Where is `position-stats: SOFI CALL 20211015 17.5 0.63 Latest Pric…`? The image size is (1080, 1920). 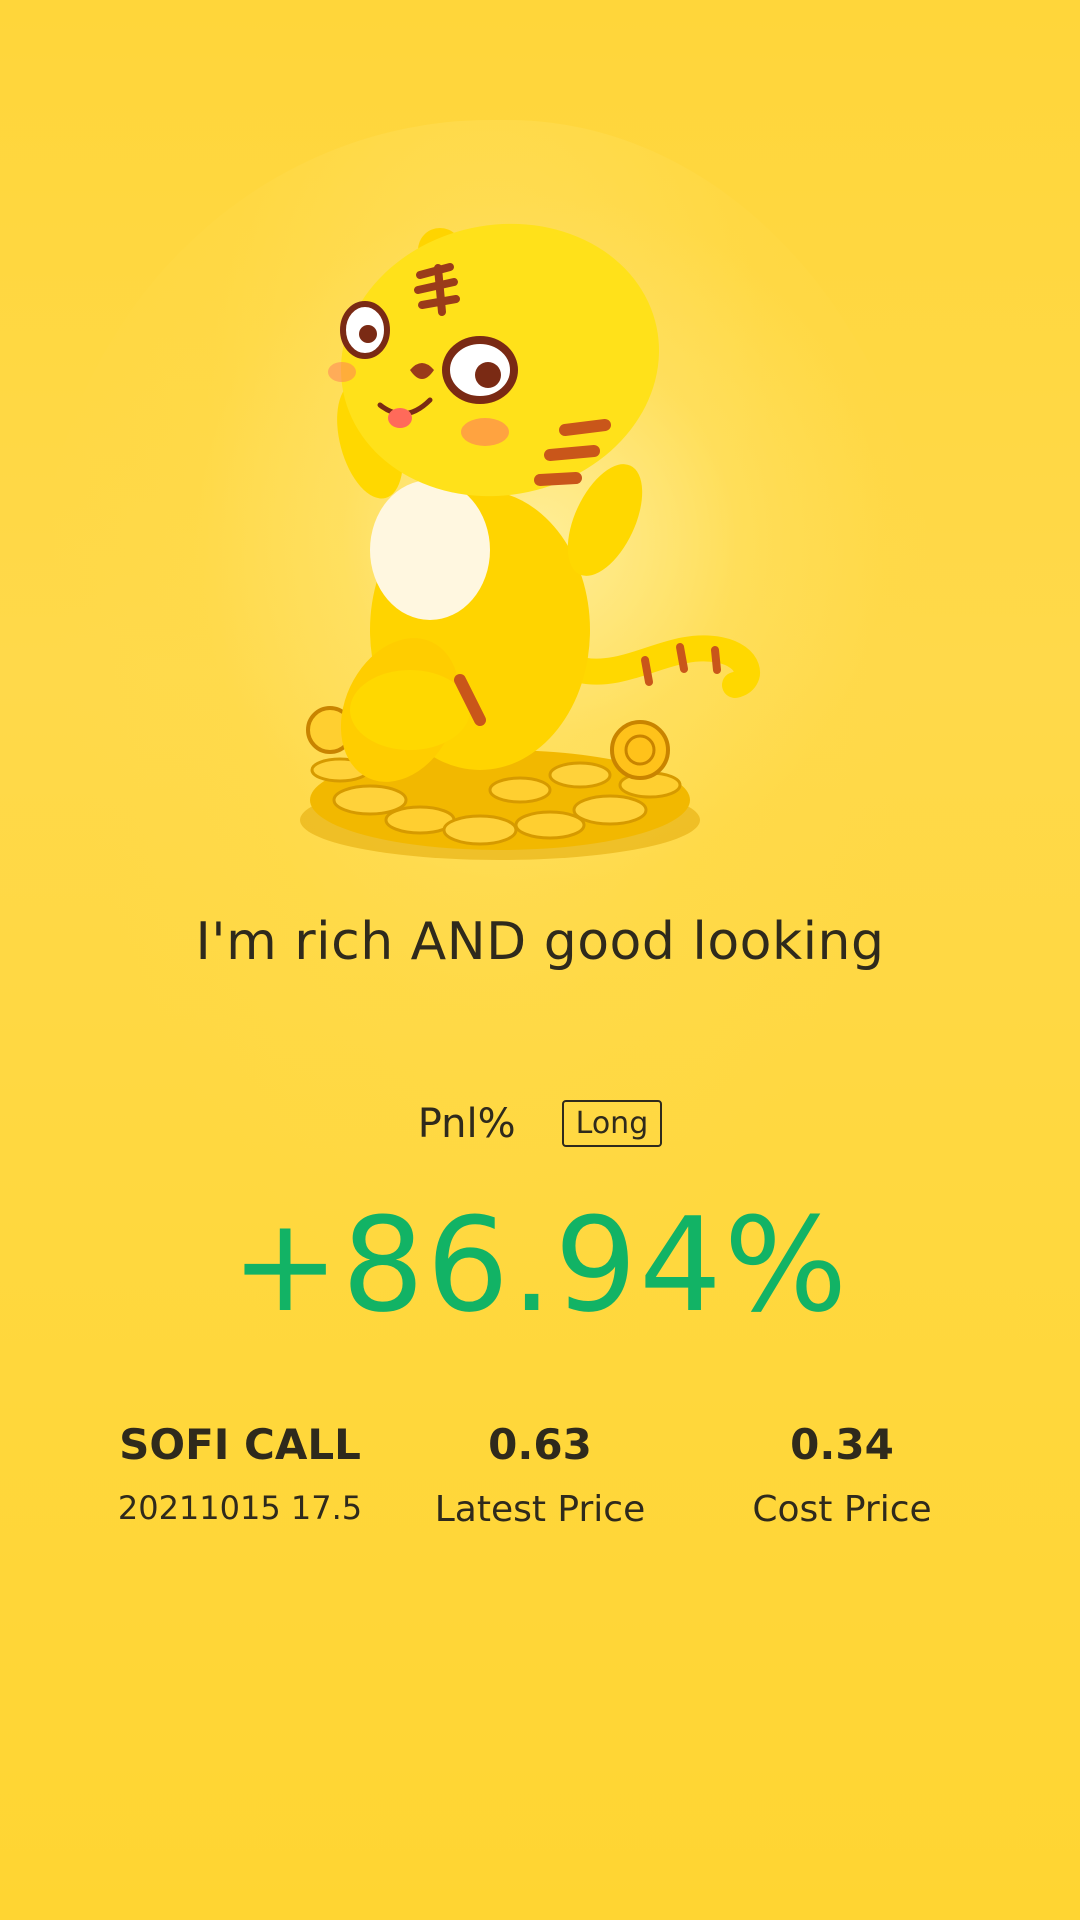 position-stats: SOFI CALL 20211015 17.5 0.63 Latest Pric… is located at coordinates (540, 1485).